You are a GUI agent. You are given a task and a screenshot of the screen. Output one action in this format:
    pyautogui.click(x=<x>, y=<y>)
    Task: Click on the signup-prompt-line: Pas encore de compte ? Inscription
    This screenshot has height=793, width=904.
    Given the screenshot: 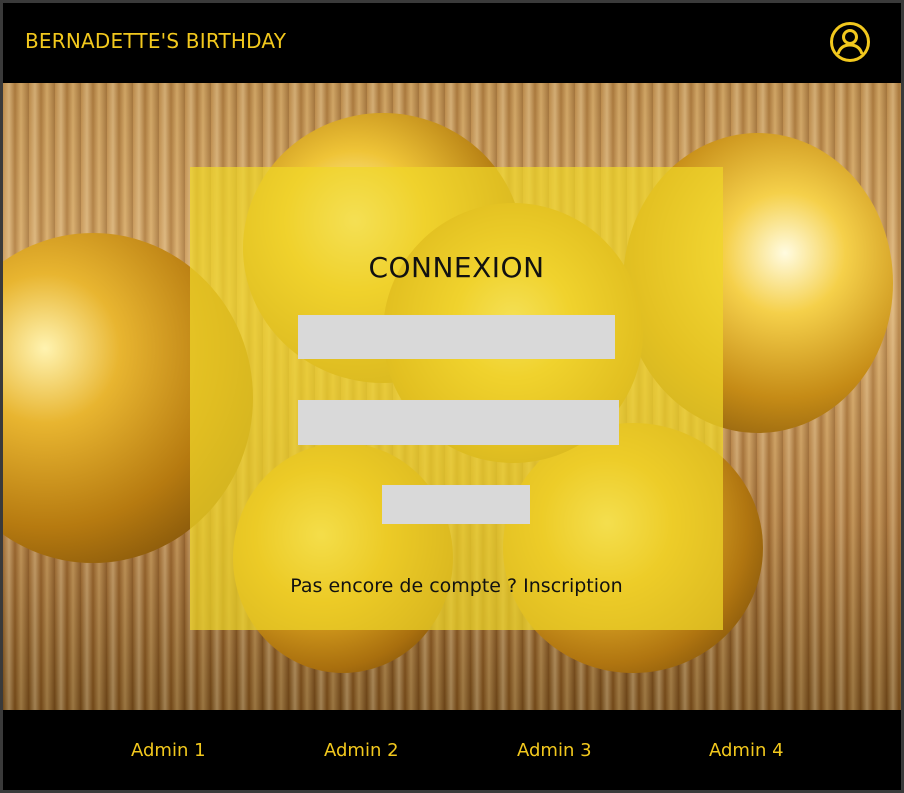 What is the action you would take?
    pyautogui.click(x=456, y=586)
    